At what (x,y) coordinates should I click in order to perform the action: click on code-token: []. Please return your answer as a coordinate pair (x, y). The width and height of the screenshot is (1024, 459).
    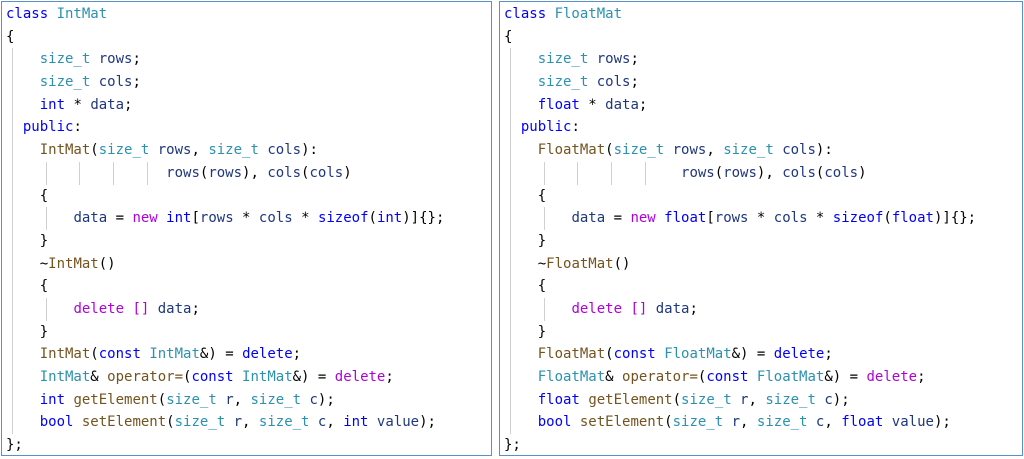
    Looking at the image, I should click on (141, 308).